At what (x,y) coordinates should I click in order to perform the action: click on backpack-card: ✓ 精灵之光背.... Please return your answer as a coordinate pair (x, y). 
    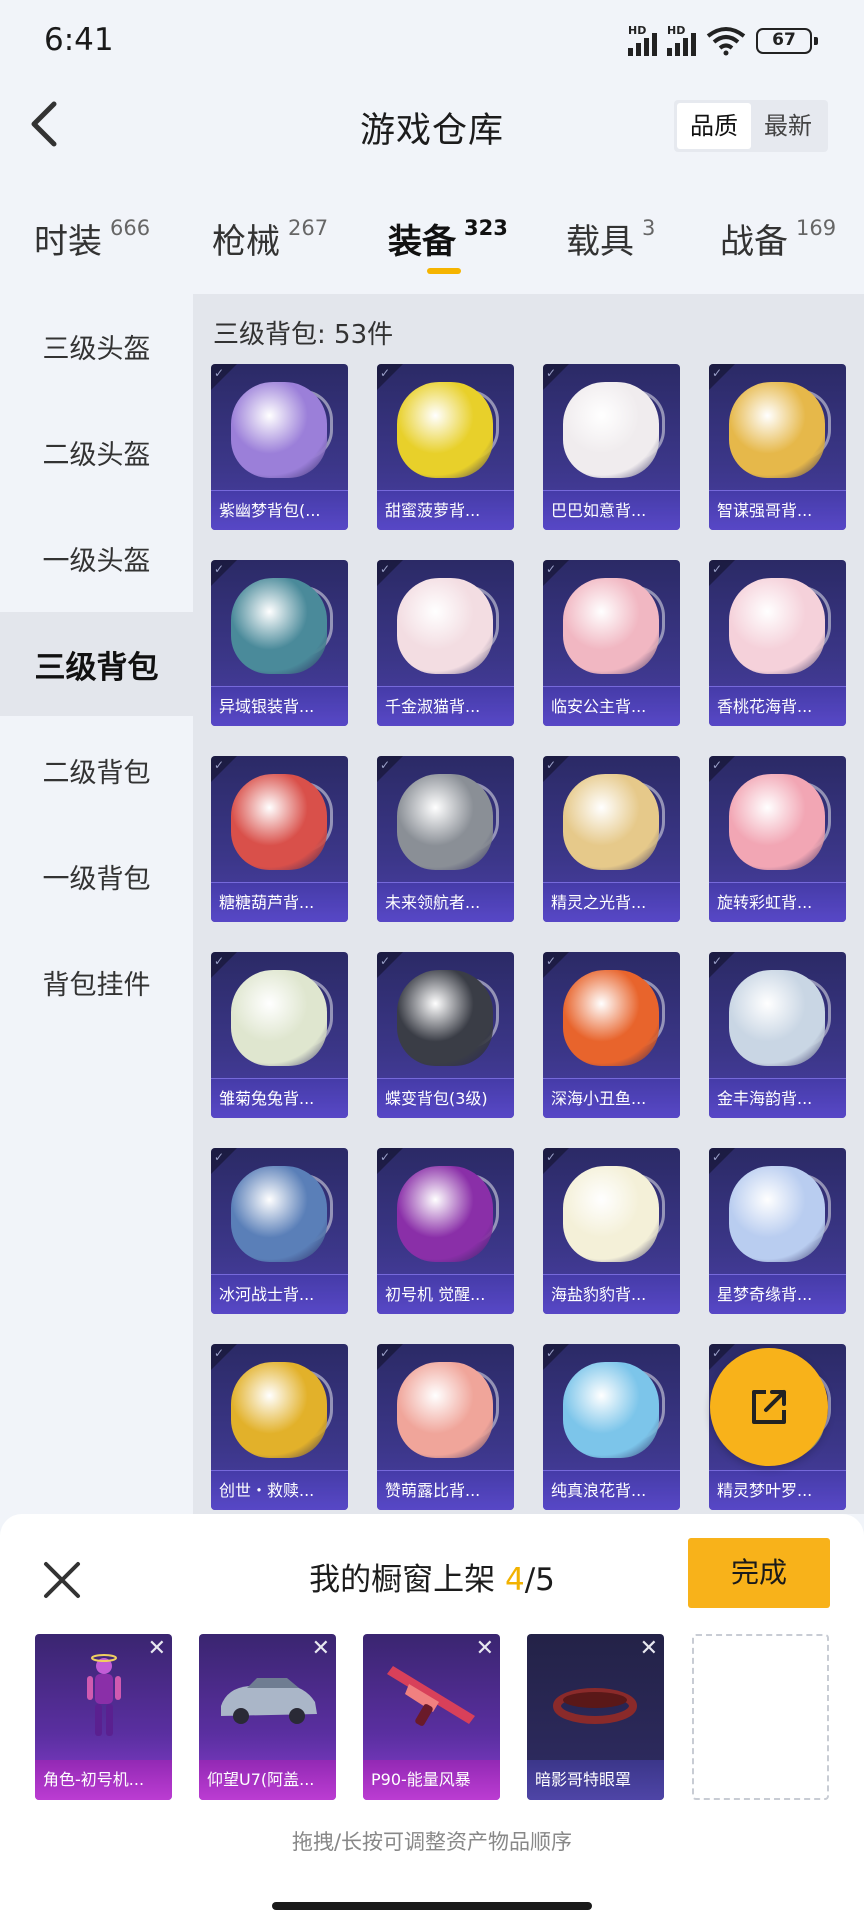
    Looking at the image, I should click on (611, 839).